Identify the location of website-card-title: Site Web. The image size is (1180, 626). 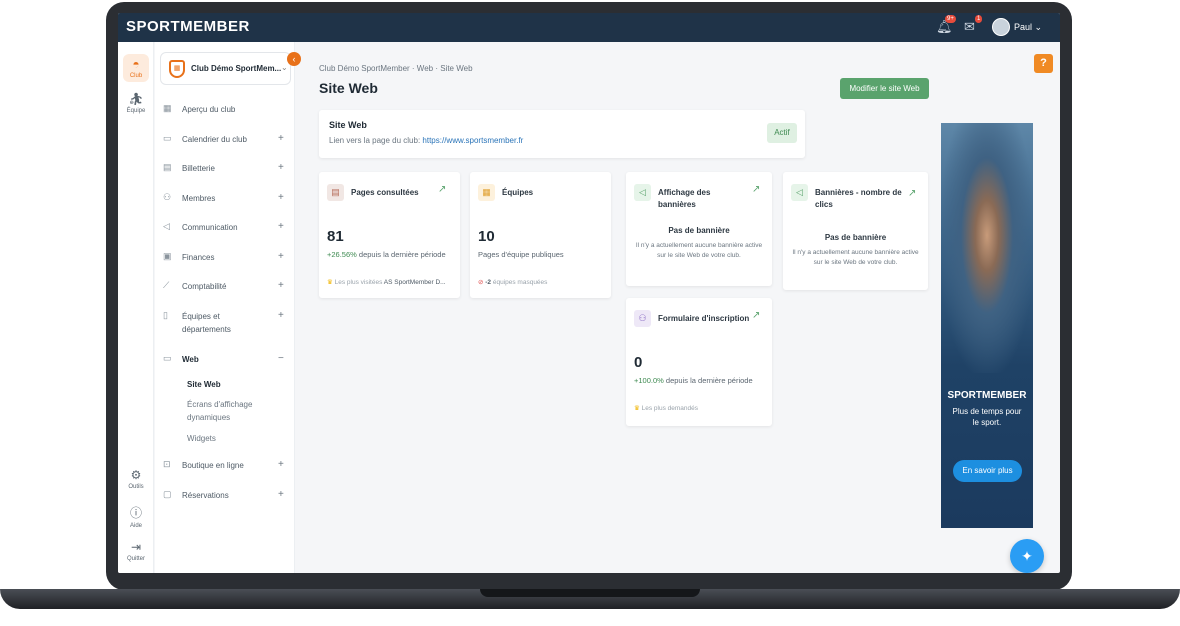
(348, 125).